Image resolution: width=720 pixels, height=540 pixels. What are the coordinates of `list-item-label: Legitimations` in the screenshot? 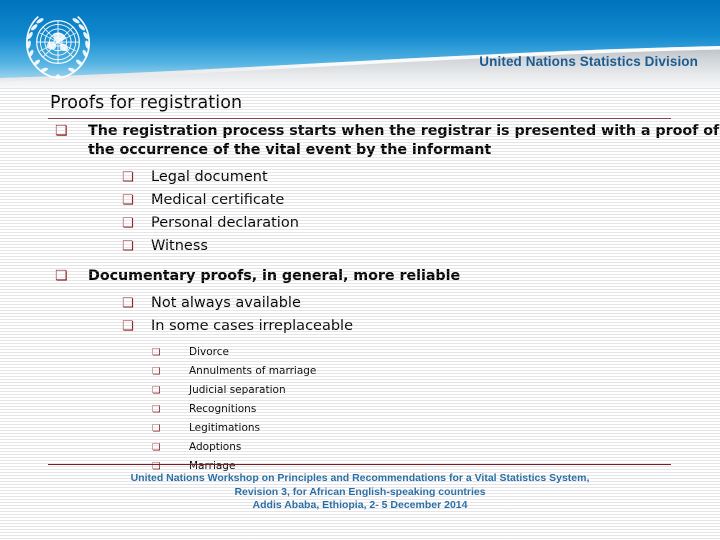 It's located at (224, 428).